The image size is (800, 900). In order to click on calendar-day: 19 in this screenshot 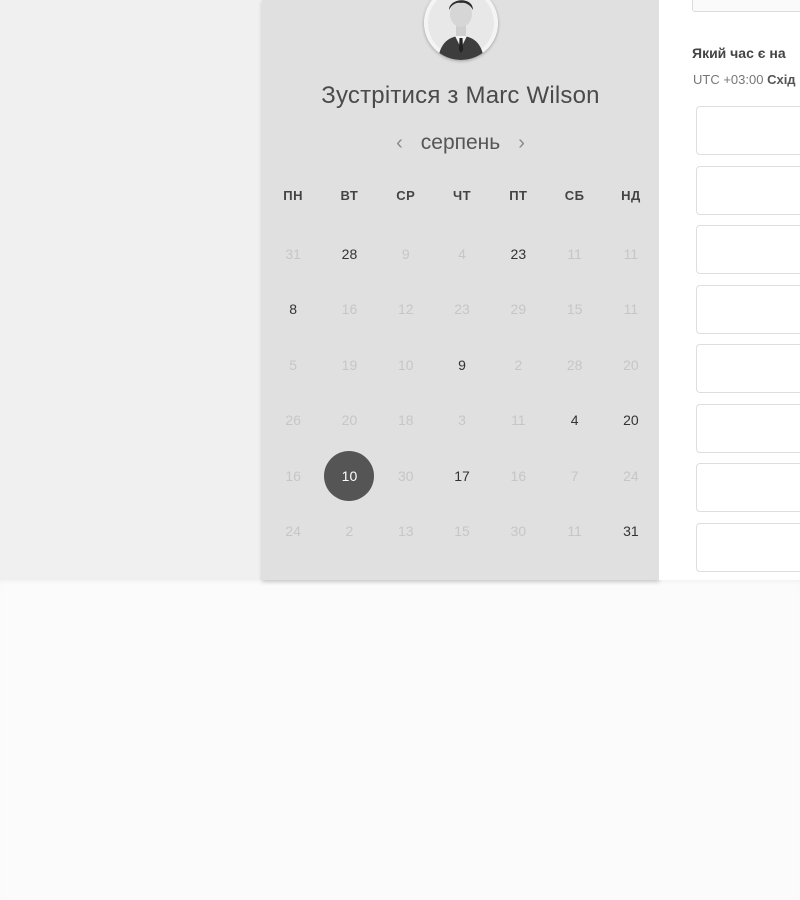, I will do `click(349, 365)`.